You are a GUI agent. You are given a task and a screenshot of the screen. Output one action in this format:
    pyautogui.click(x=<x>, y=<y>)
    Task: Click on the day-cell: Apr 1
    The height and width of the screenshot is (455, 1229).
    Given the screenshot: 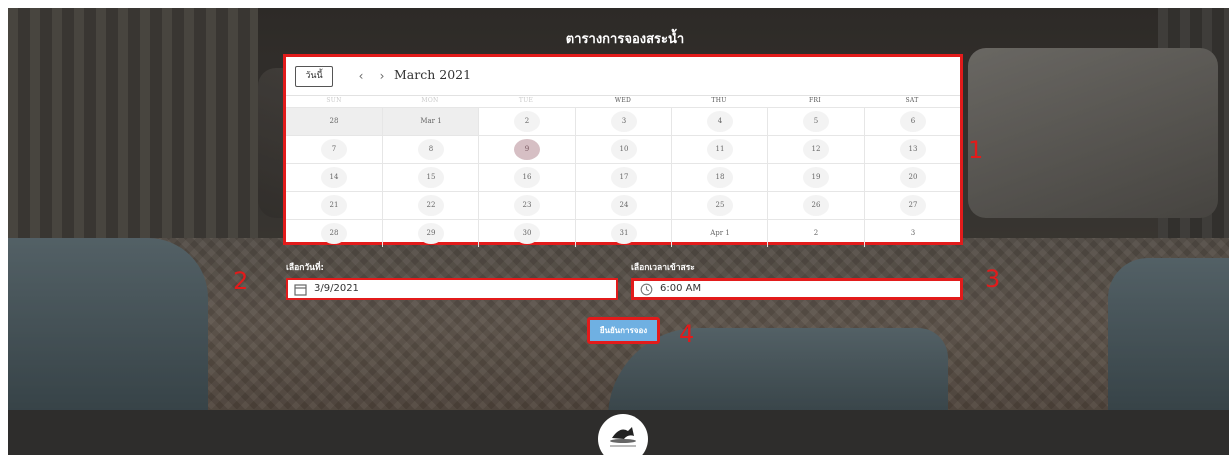 What is the action you would take?
    pyautogui.click(x=719, y=233)
    